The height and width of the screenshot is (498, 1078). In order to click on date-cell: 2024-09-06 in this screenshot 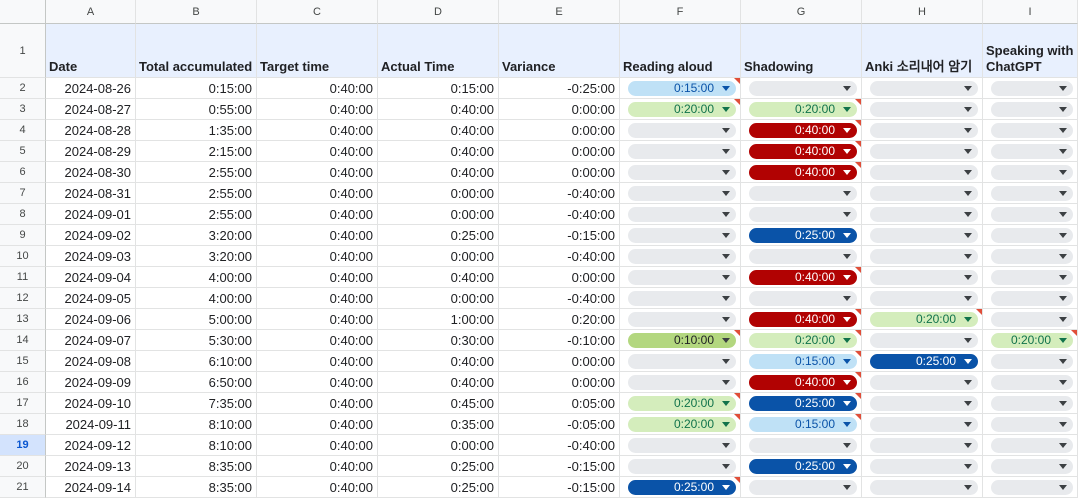, I will do `click(91, 319)`.